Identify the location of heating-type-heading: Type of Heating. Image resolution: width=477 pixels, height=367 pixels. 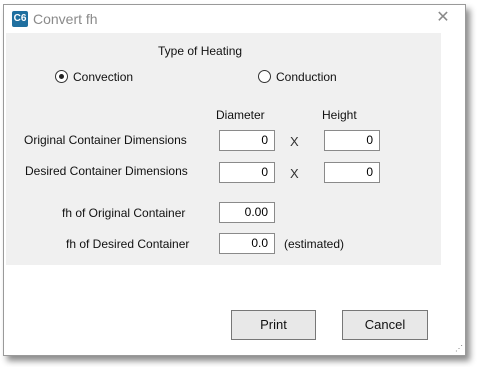
(200, 51).